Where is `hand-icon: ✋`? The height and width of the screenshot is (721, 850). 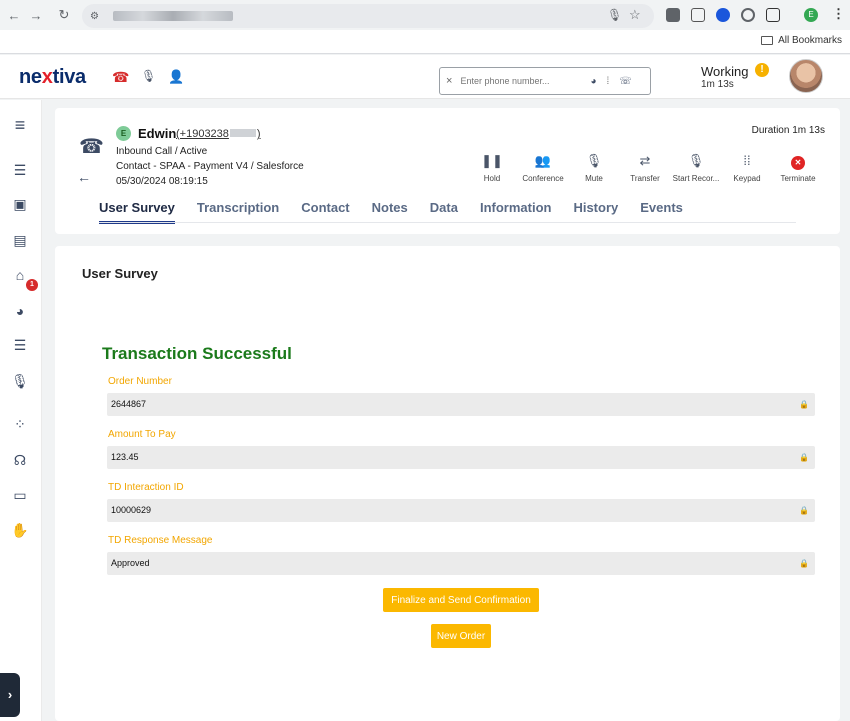
hand-icon: ✋ is located at coordinates (20, 530).